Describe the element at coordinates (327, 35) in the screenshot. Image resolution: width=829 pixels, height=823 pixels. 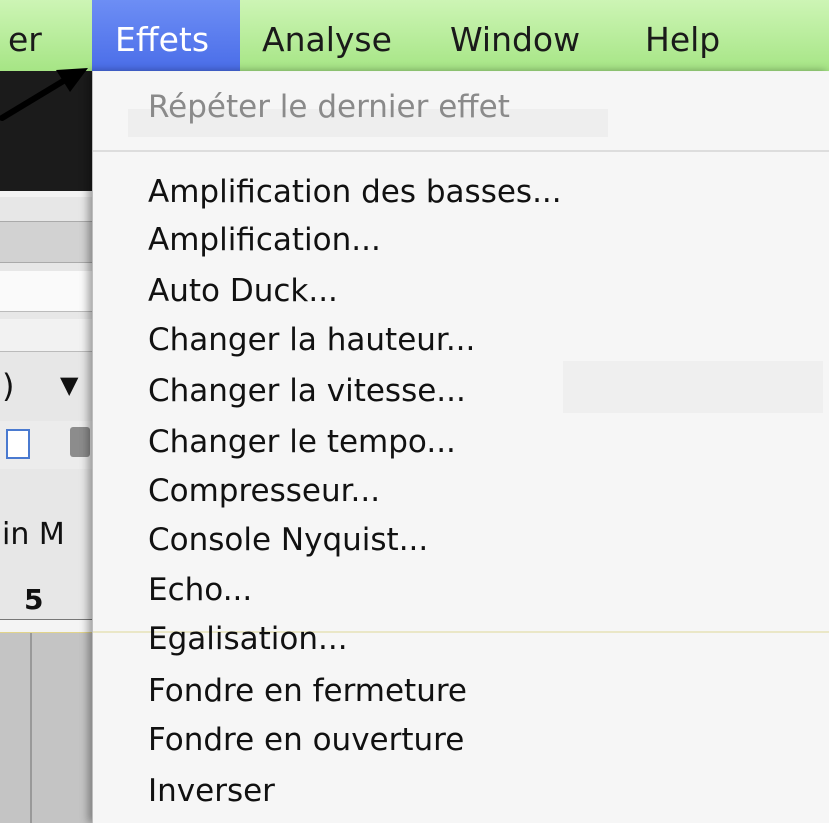
I see `menu-analyse: Analyse` at that location.